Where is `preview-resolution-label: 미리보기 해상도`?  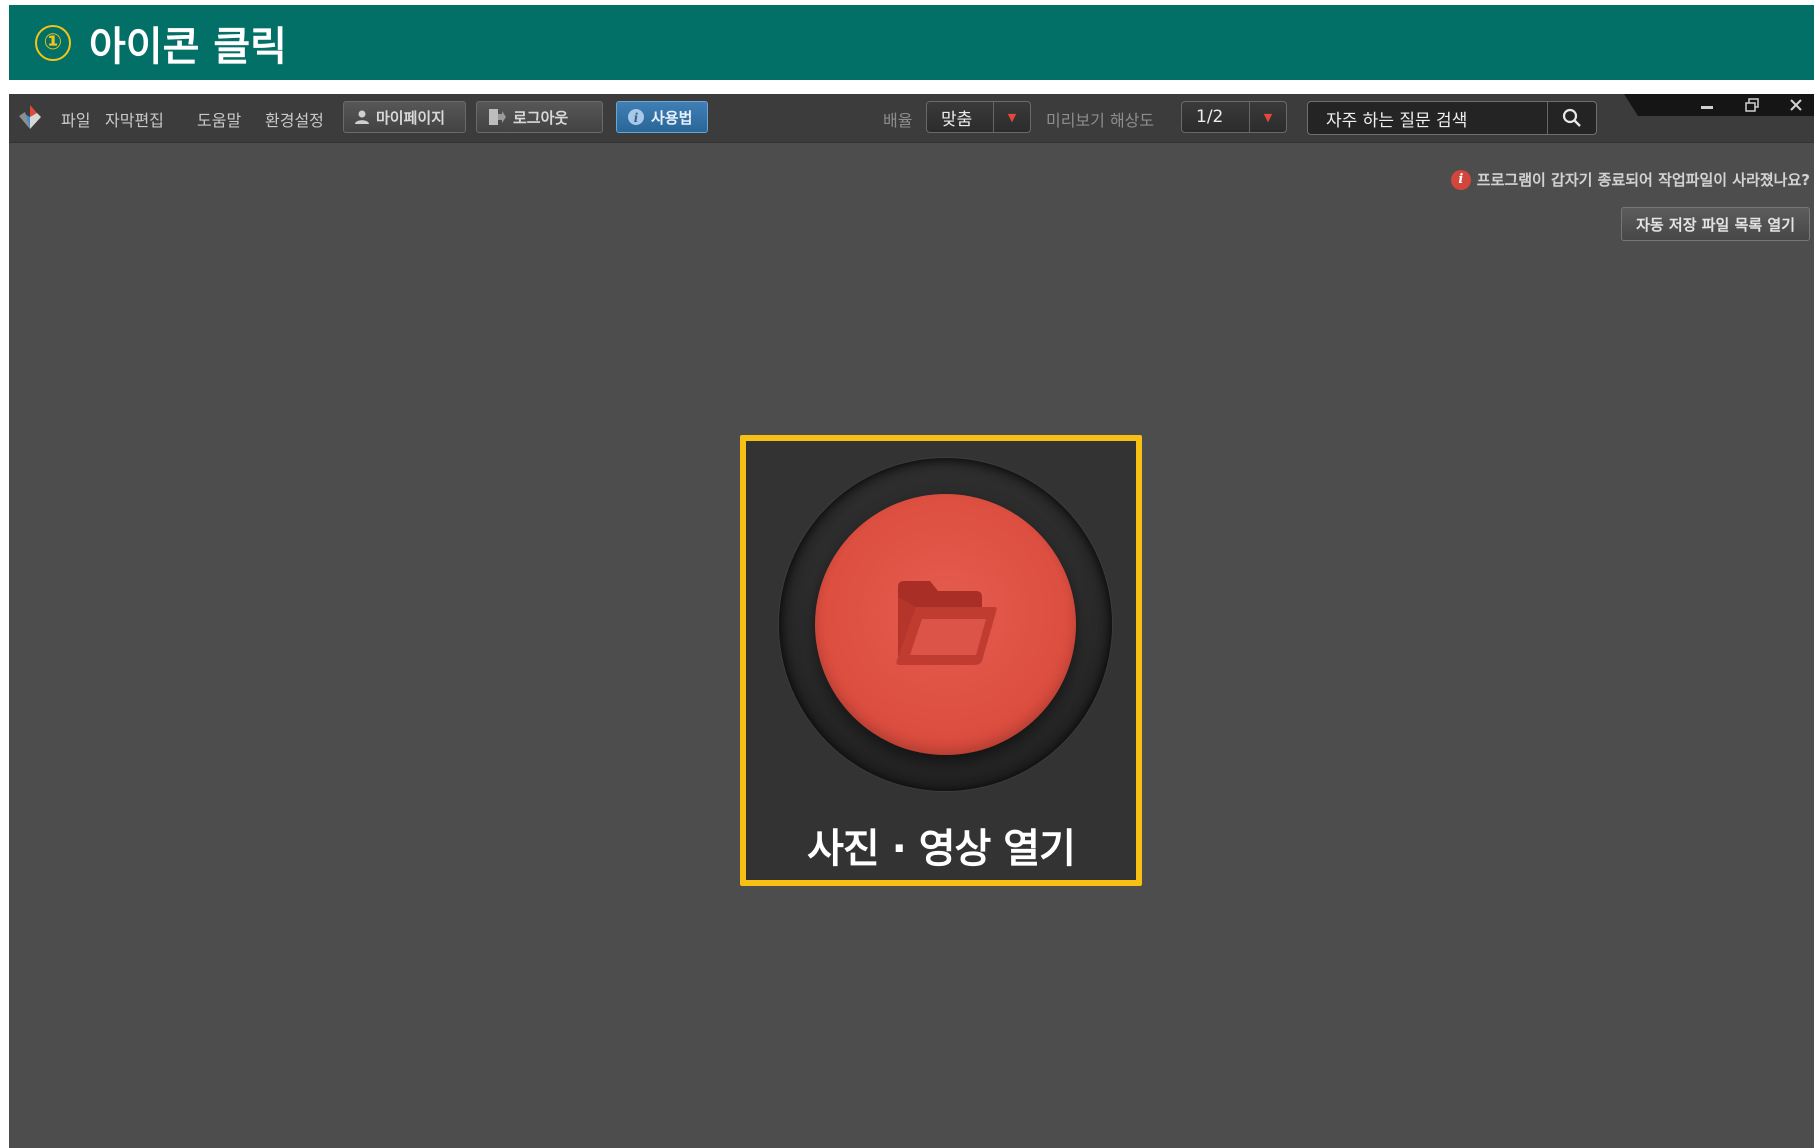 preview-resolution-label: 미리보기 해상도 is located at coordinates (1100, 120).